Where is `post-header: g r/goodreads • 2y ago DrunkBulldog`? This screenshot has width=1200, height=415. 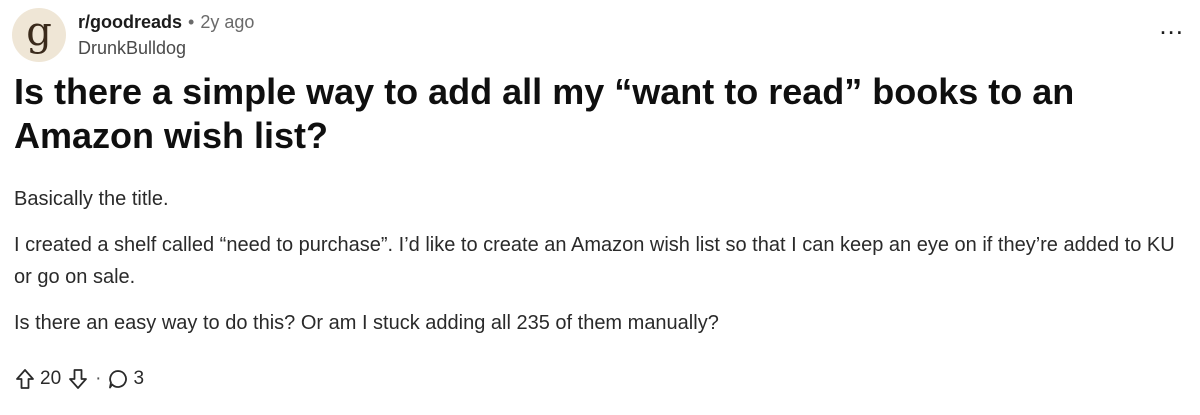 post-header: g r/goodreads • 2y ago DrunkBulldog is located at coordinates (133, 35).